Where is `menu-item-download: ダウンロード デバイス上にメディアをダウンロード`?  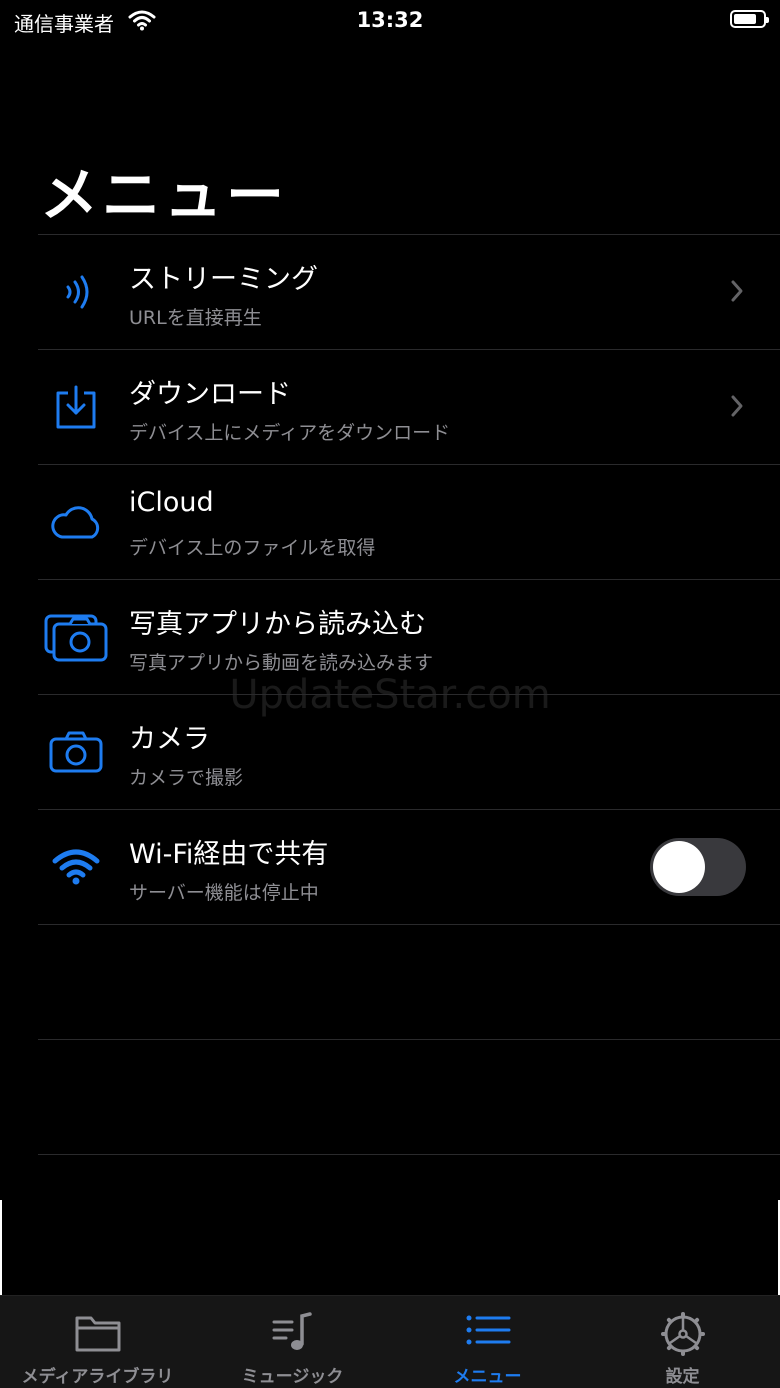
menu-item-download: ダウンロード デバイス上にメディアをダウンロード is located at coordinates (409, 406).